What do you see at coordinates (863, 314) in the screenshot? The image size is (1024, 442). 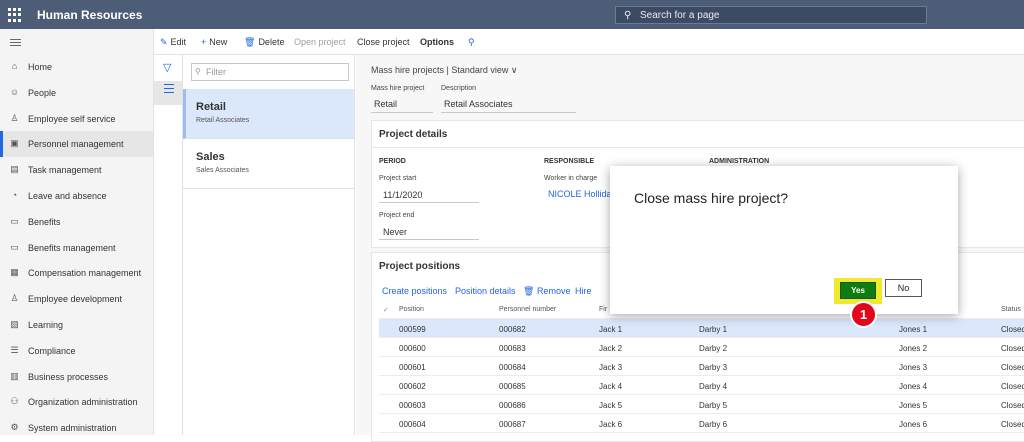 I see `step-marker: 1` at bounding box center [863, 314].